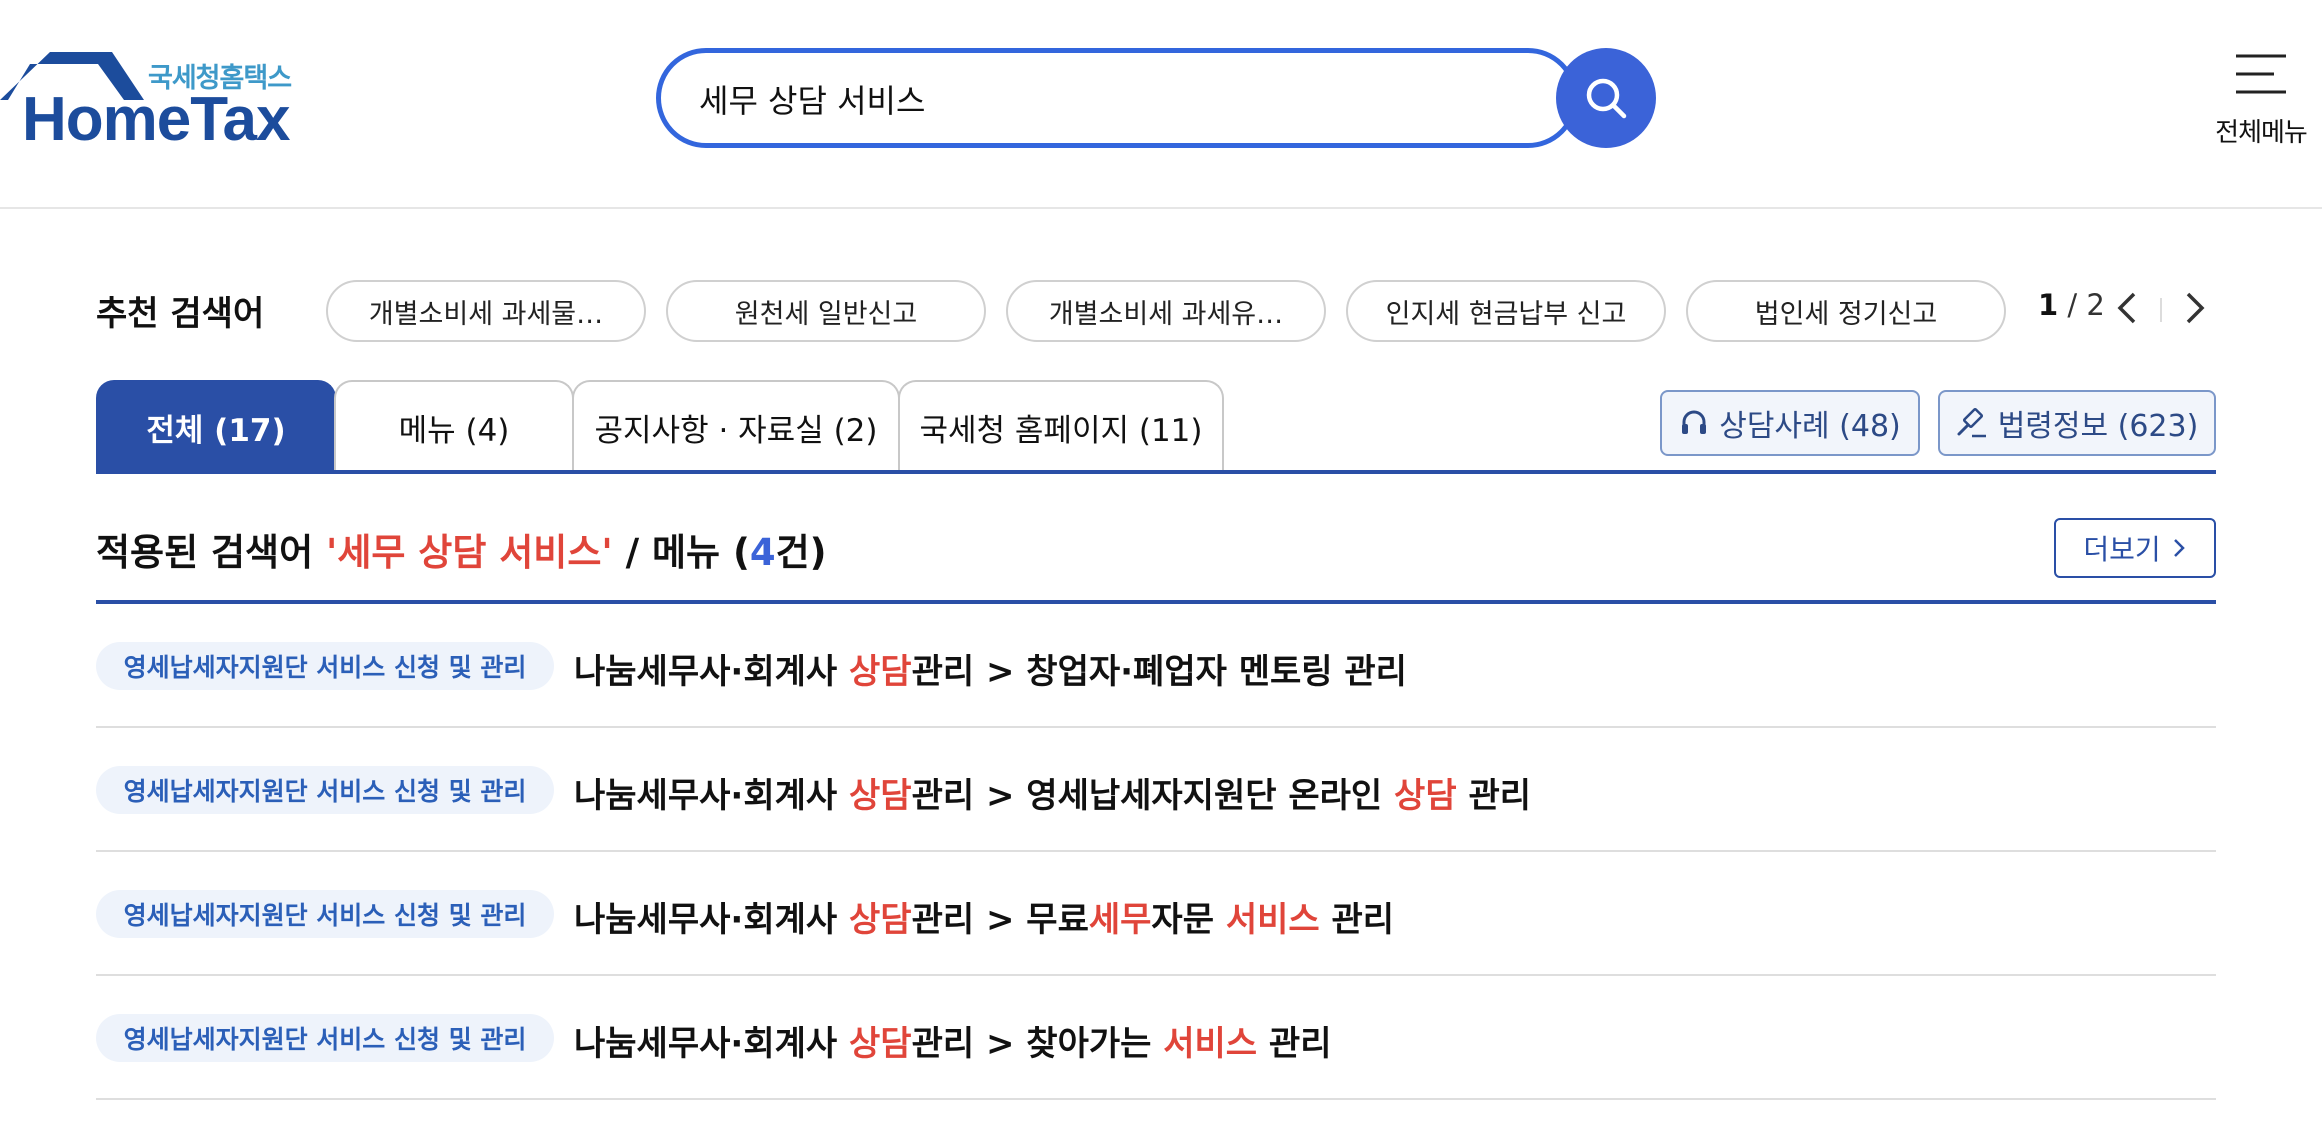 The height and width of the screenshot is (1132, 2322). I want to click on result-title-count: 4, so click(762, 552).